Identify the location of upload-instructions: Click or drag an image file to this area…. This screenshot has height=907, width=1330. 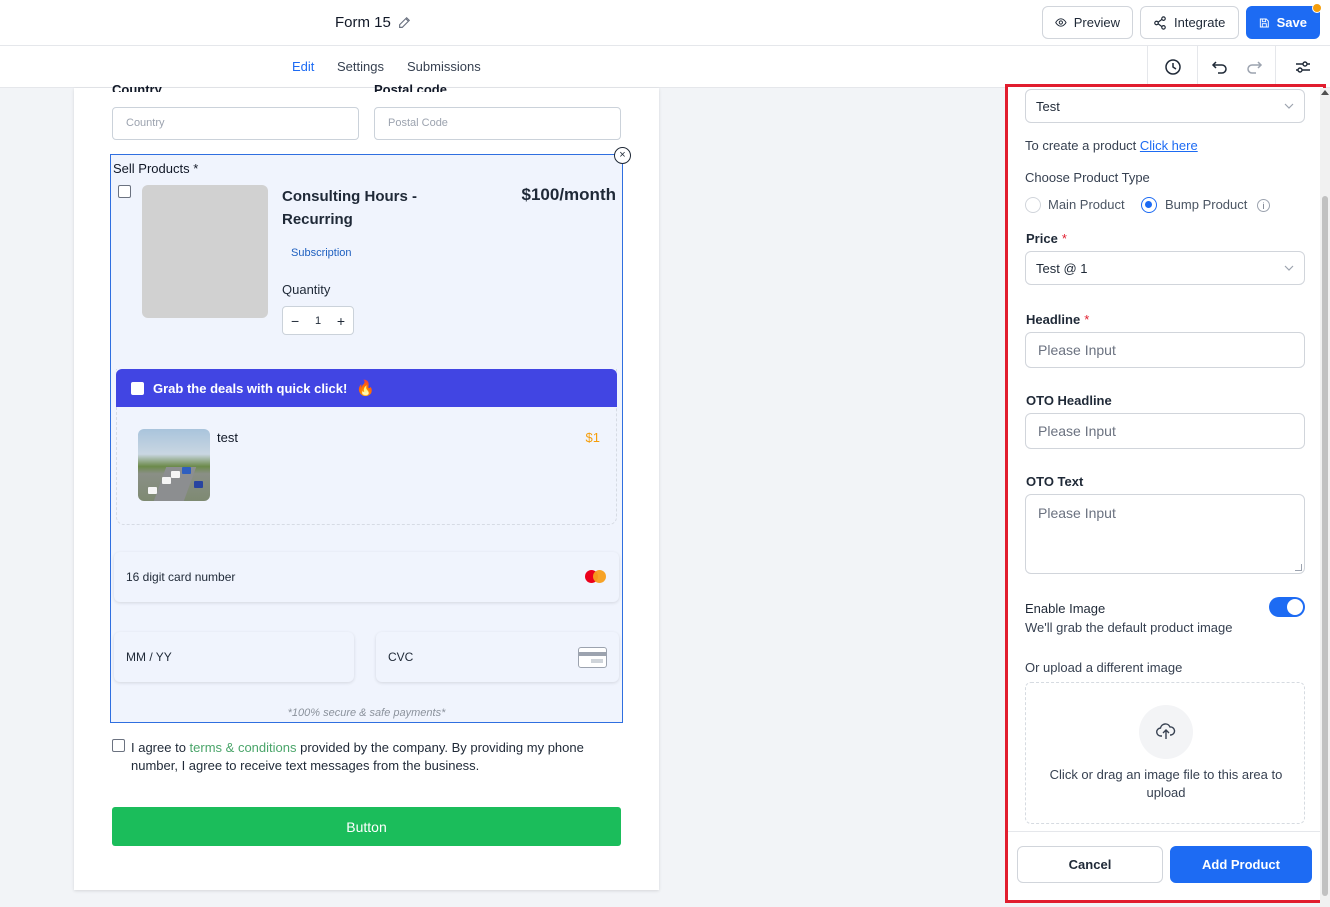
(1166, 783).